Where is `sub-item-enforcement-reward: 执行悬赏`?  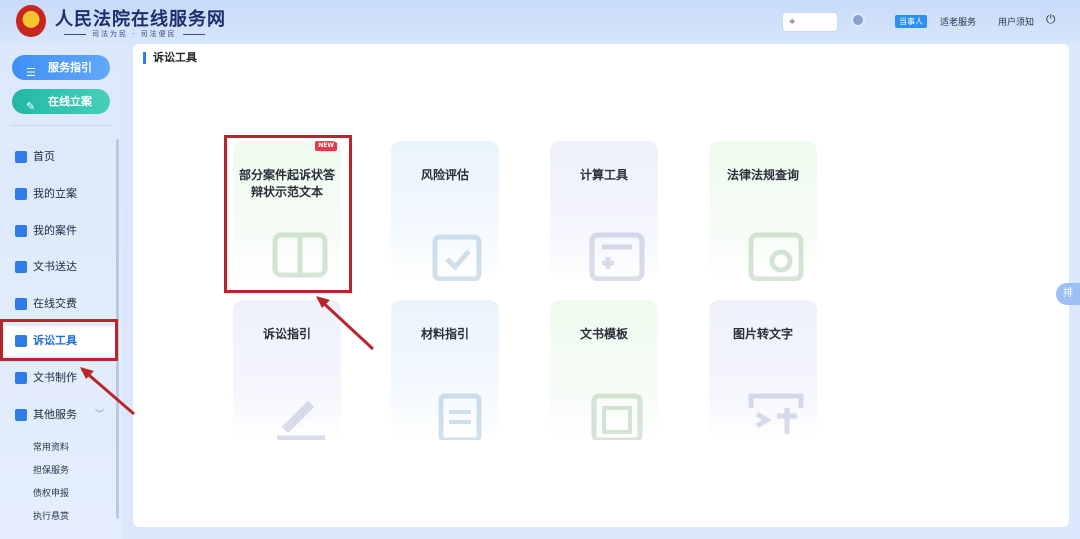
sub-item-enforcement-reward: 执行悬赏 is located at coordinates (51, 515).